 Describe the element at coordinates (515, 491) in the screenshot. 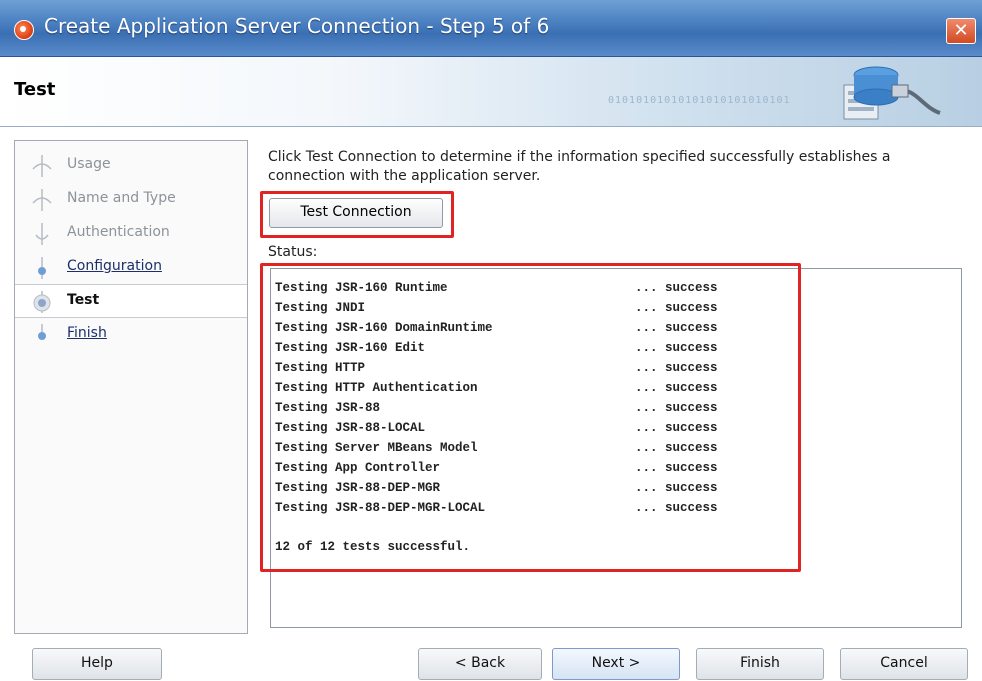

I see `log-row: Testing JSR-88-DEP-MGR ... success` at that location.